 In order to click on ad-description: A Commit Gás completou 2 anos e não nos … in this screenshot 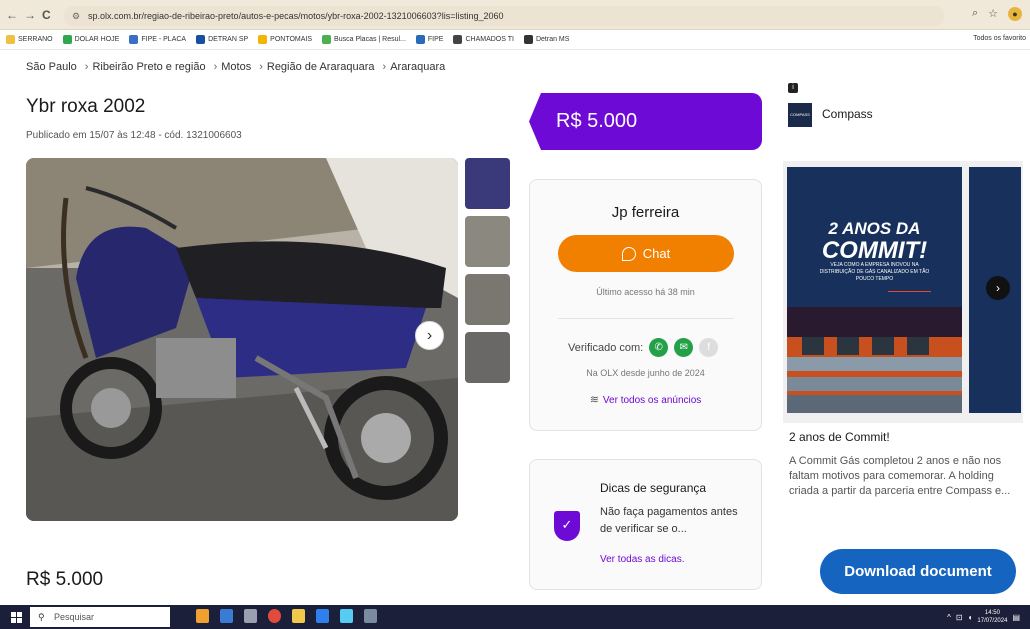, I will do `click(900, 476)`.